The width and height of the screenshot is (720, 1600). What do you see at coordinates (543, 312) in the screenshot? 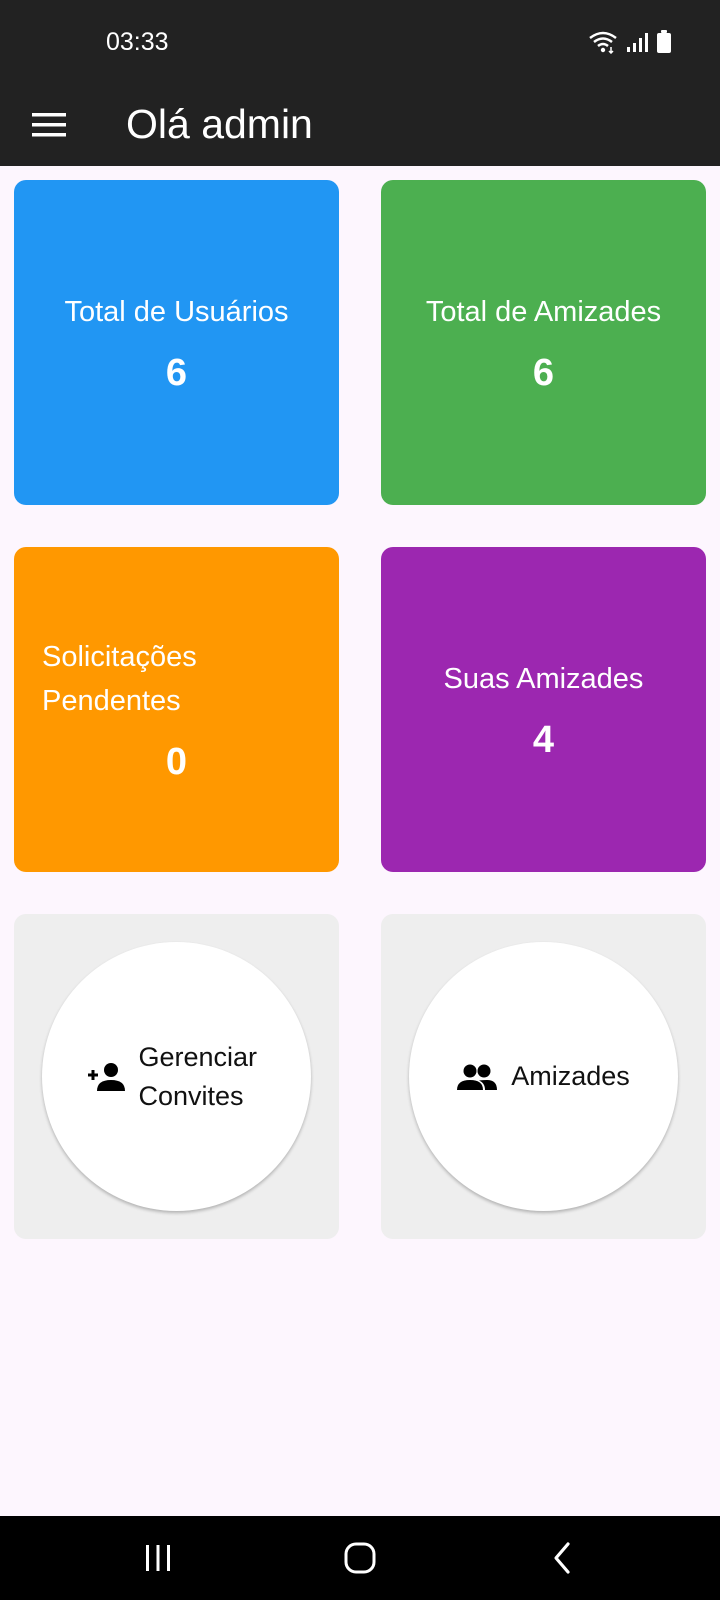
I see `stat-label: Total de Amizades` at bounding box center [543, 312].